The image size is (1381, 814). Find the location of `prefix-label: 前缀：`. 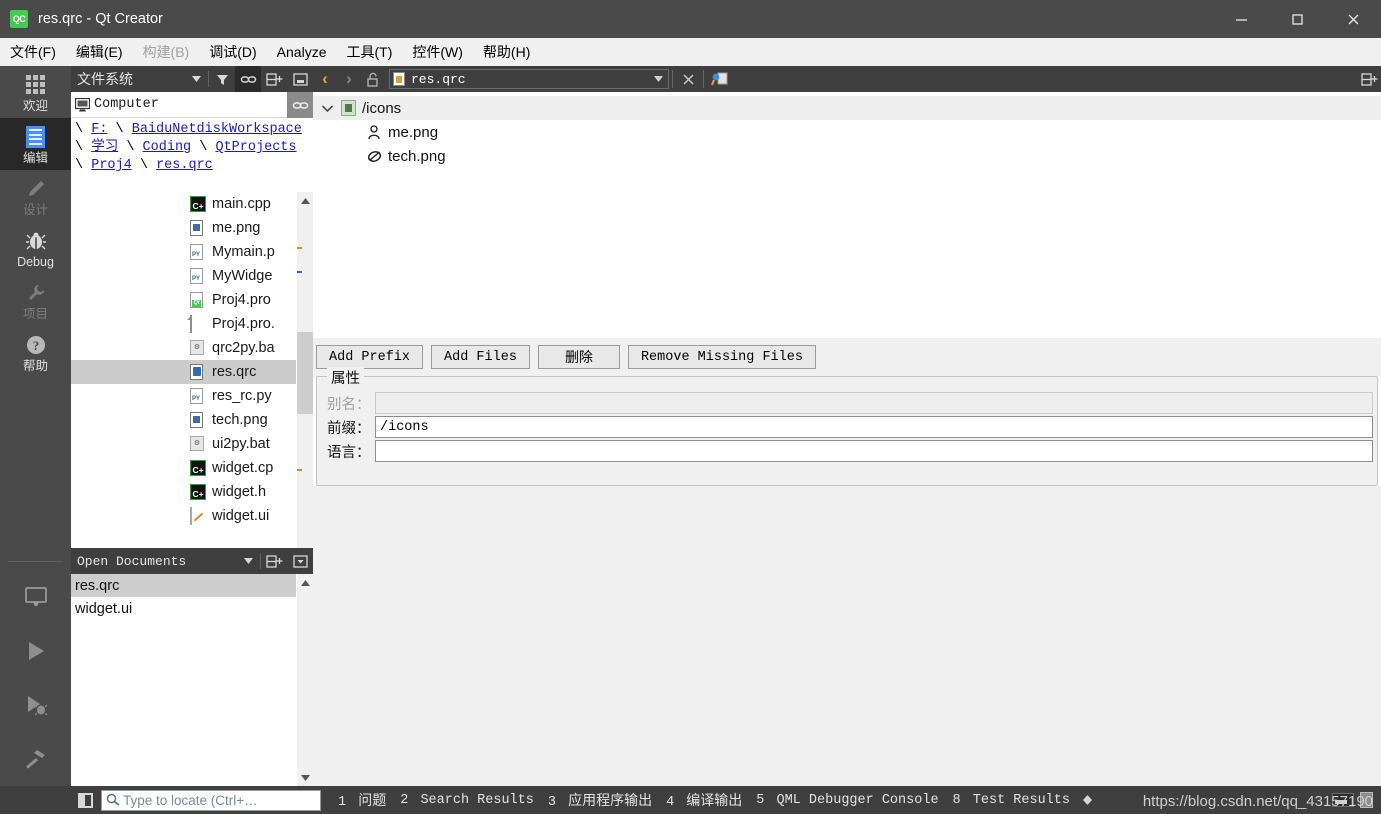

prefix-label: 前缀： is located at coordinates (349, 428).